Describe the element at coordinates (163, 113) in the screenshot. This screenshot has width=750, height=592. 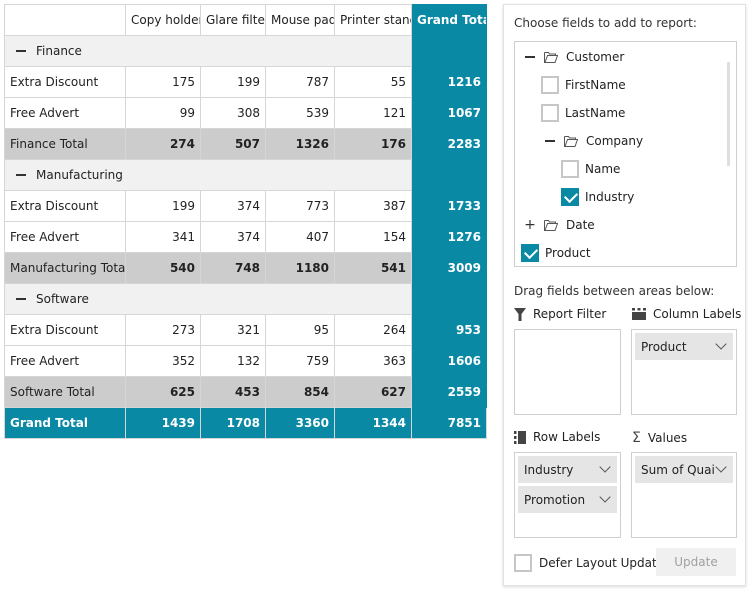
I see `value-cell: 99` at that location.